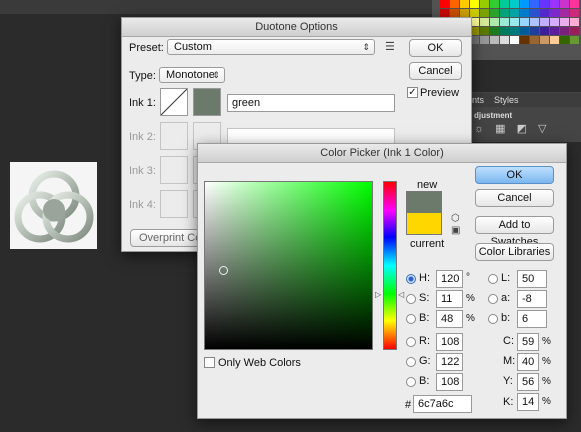 Image resolution: width=581 pixels, height=432 pixels. Describe the element at coordinates (174, 136) in the screenshot. I see `ink2-curve-box` at that location.